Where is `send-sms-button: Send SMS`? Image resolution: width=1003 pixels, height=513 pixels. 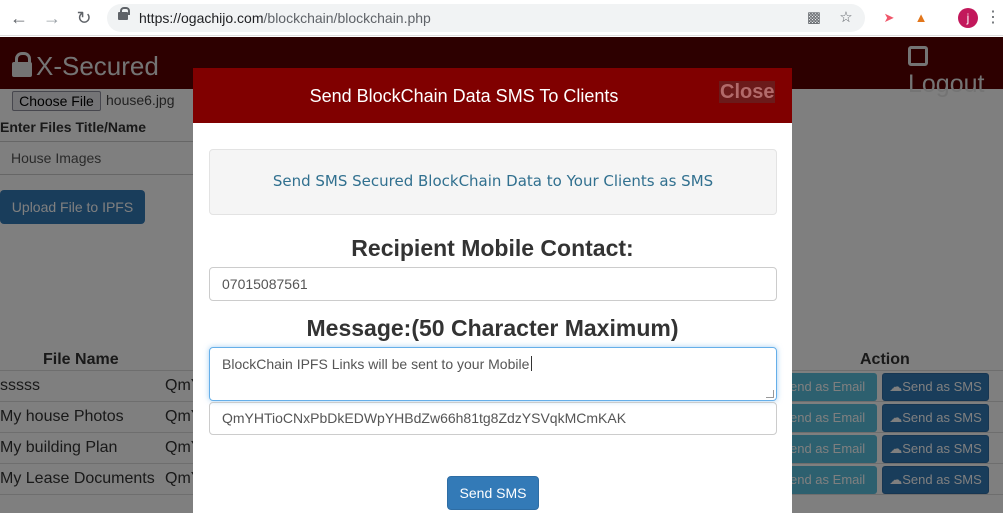 send-sms-button: Send SMS is located at coordinates (493, 493).